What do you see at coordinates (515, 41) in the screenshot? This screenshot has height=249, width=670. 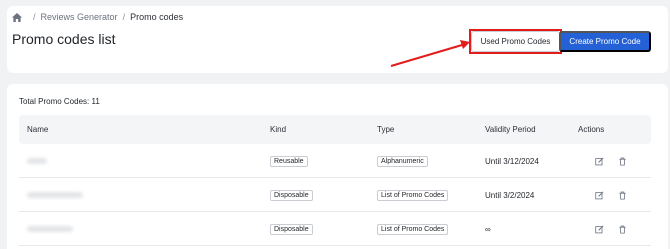 I see `highlight-box` at bounding box center [515, 41].